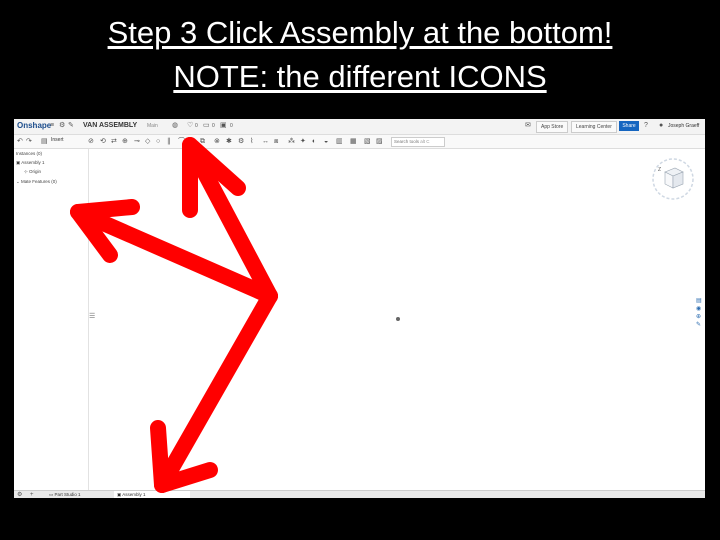 This screenshot has width=720, height=540. What do you see at coordinates (700, 325) in the screenshot?
I see `notes-icon: ✎` at bounding box center [700, 325].